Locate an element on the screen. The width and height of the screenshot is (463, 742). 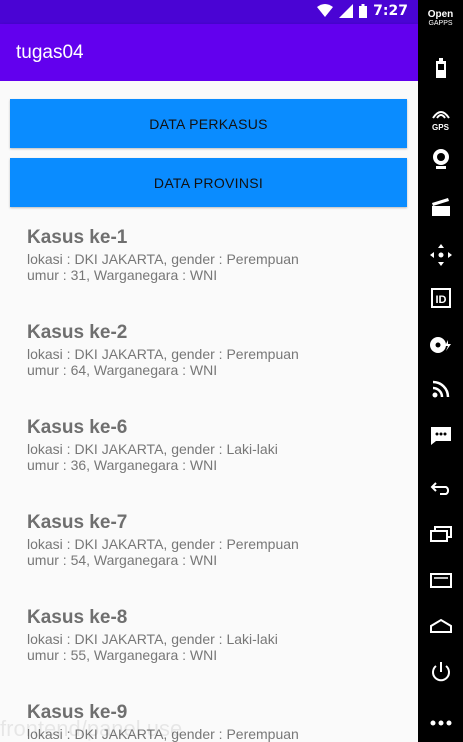
svg-text: ID is located at coordinates (440, 300).